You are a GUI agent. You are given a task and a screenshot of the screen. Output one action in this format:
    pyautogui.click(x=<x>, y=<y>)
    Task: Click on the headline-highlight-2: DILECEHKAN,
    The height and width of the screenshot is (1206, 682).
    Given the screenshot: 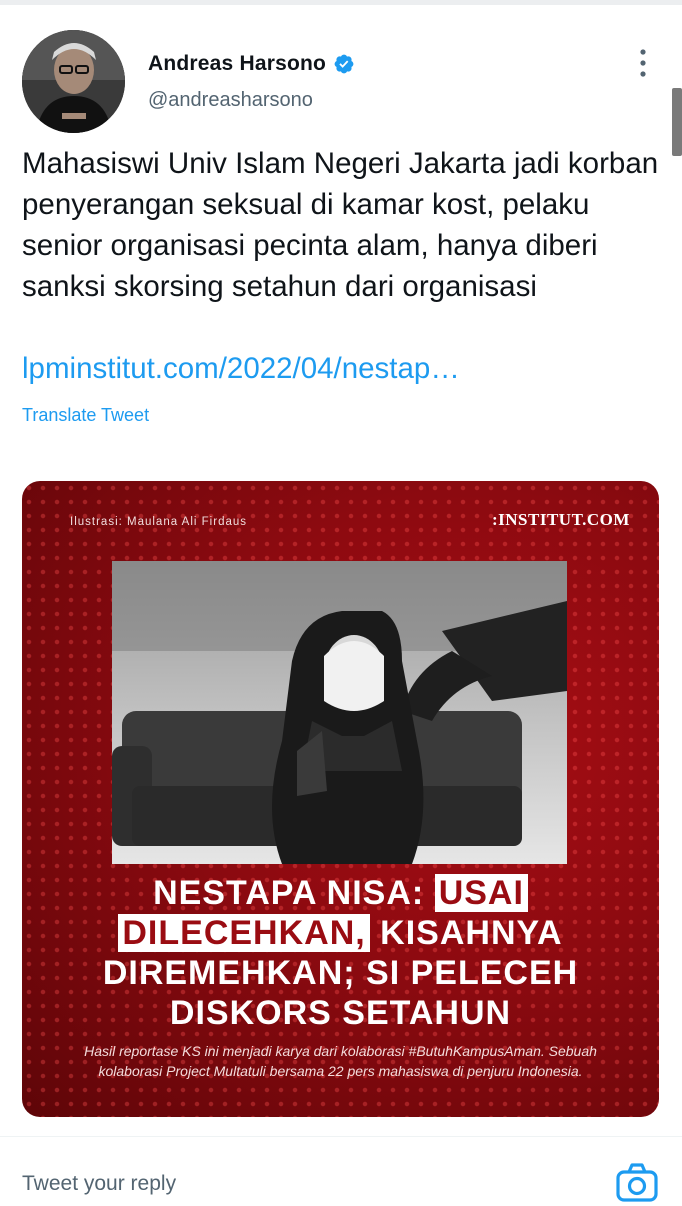 What is the action you would take?
    pyautogui.click(x=244, y=933)
    